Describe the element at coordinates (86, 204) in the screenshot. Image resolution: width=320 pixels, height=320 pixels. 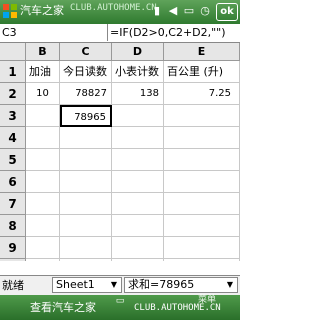
I see `cell-c7` at that location.